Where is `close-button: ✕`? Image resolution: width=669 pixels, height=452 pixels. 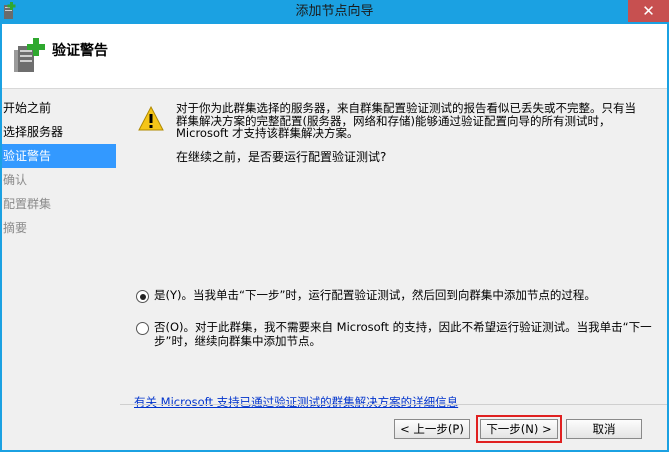
close-button: ✕ is located at coordinates (648, 11).